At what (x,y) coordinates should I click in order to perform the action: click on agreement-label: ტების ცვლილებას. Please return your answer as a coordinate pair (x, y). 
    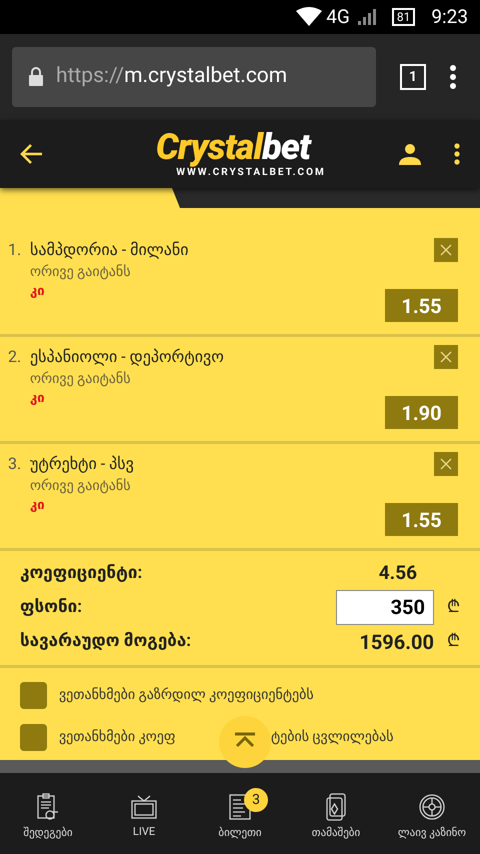
    Looking at the image, I should click on (332, 737).